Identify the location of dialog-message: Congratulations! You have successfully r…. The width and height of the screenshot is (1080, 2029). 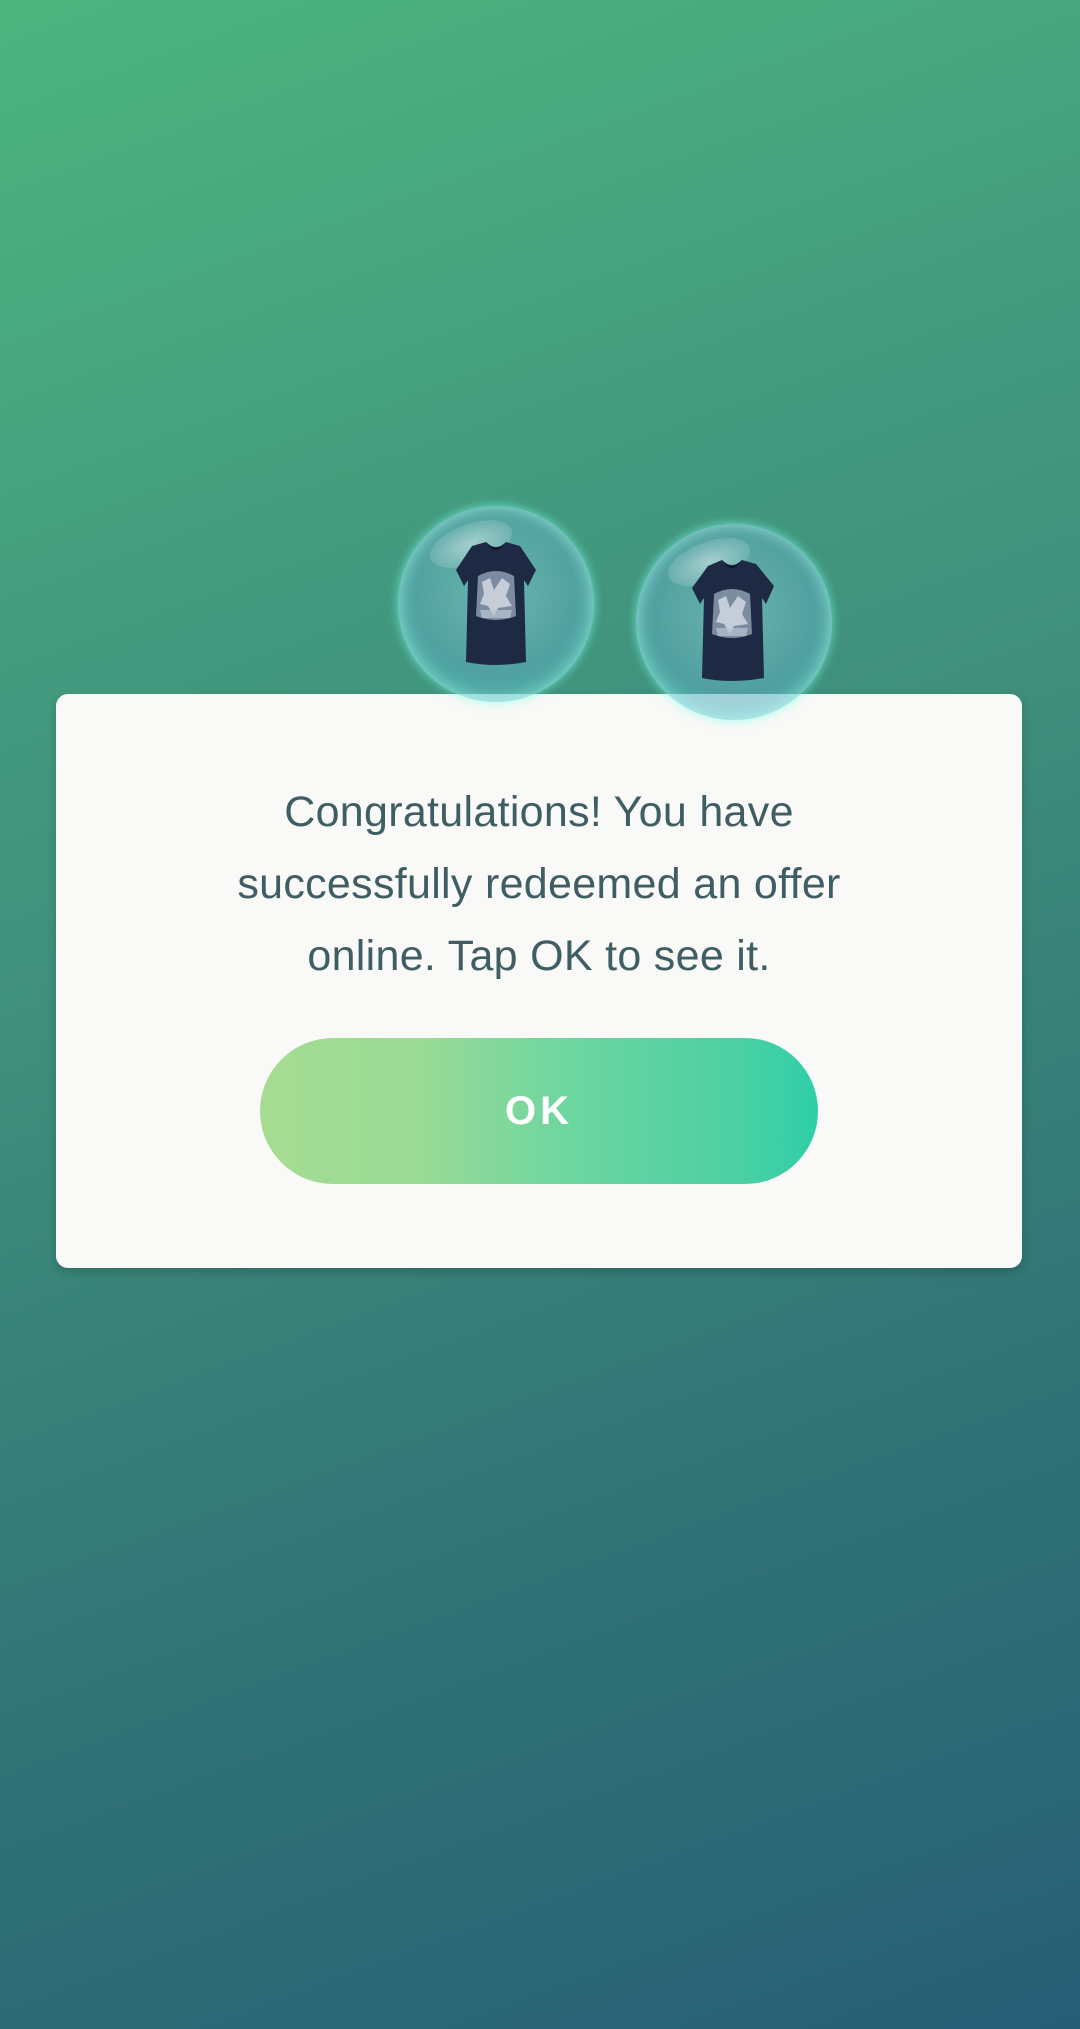
(539, 884).